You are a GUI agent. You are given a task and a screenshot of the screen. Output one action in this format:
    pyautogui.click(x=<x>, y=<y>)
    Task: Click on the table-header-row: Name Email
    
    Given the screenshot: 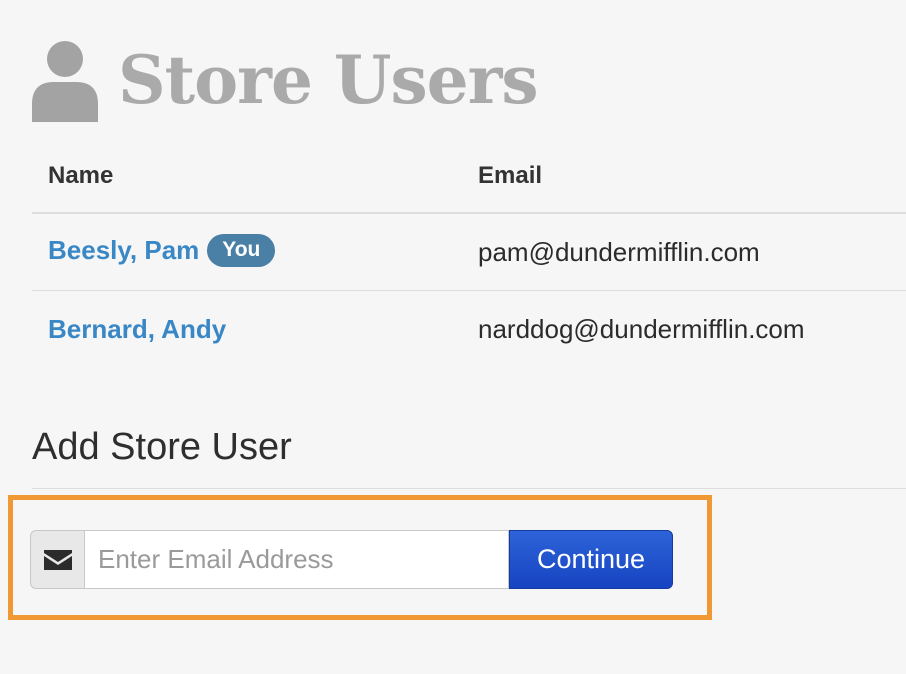 What is the action you would take?
    pyautogui.click(x=469, y=179)
    